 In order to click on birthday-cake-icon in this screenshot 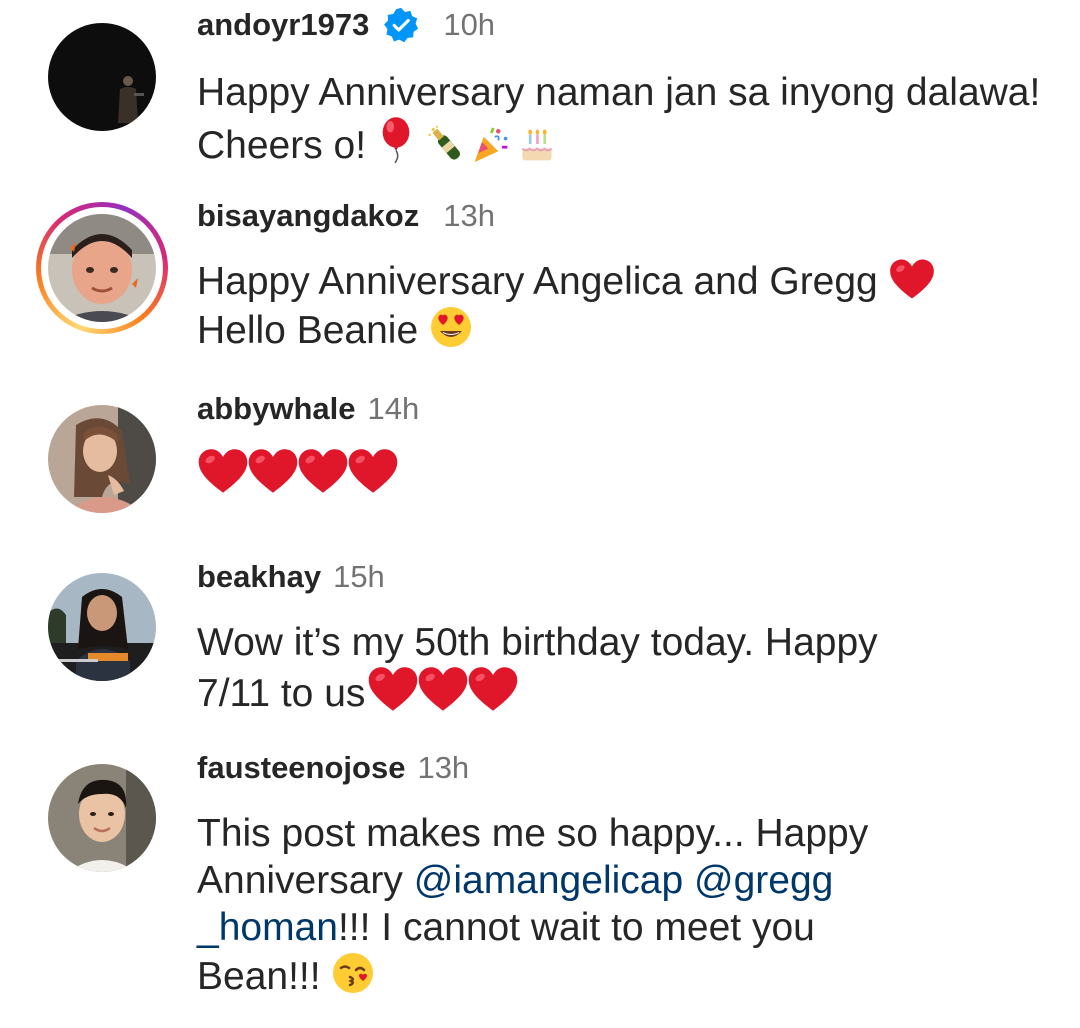, I will do `click(537, 144)`.